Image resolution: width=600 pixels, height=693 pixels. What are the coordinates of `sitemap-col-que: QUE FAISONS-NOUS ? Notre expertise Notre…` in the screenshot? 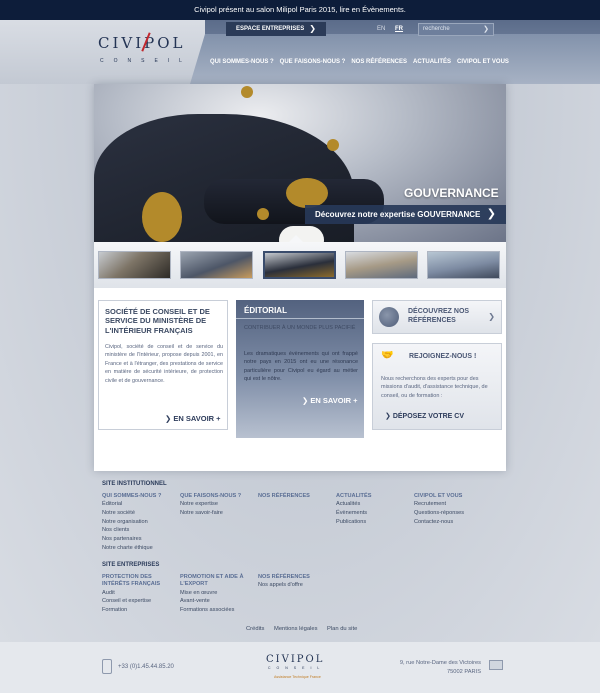 It's located at (218, 505).